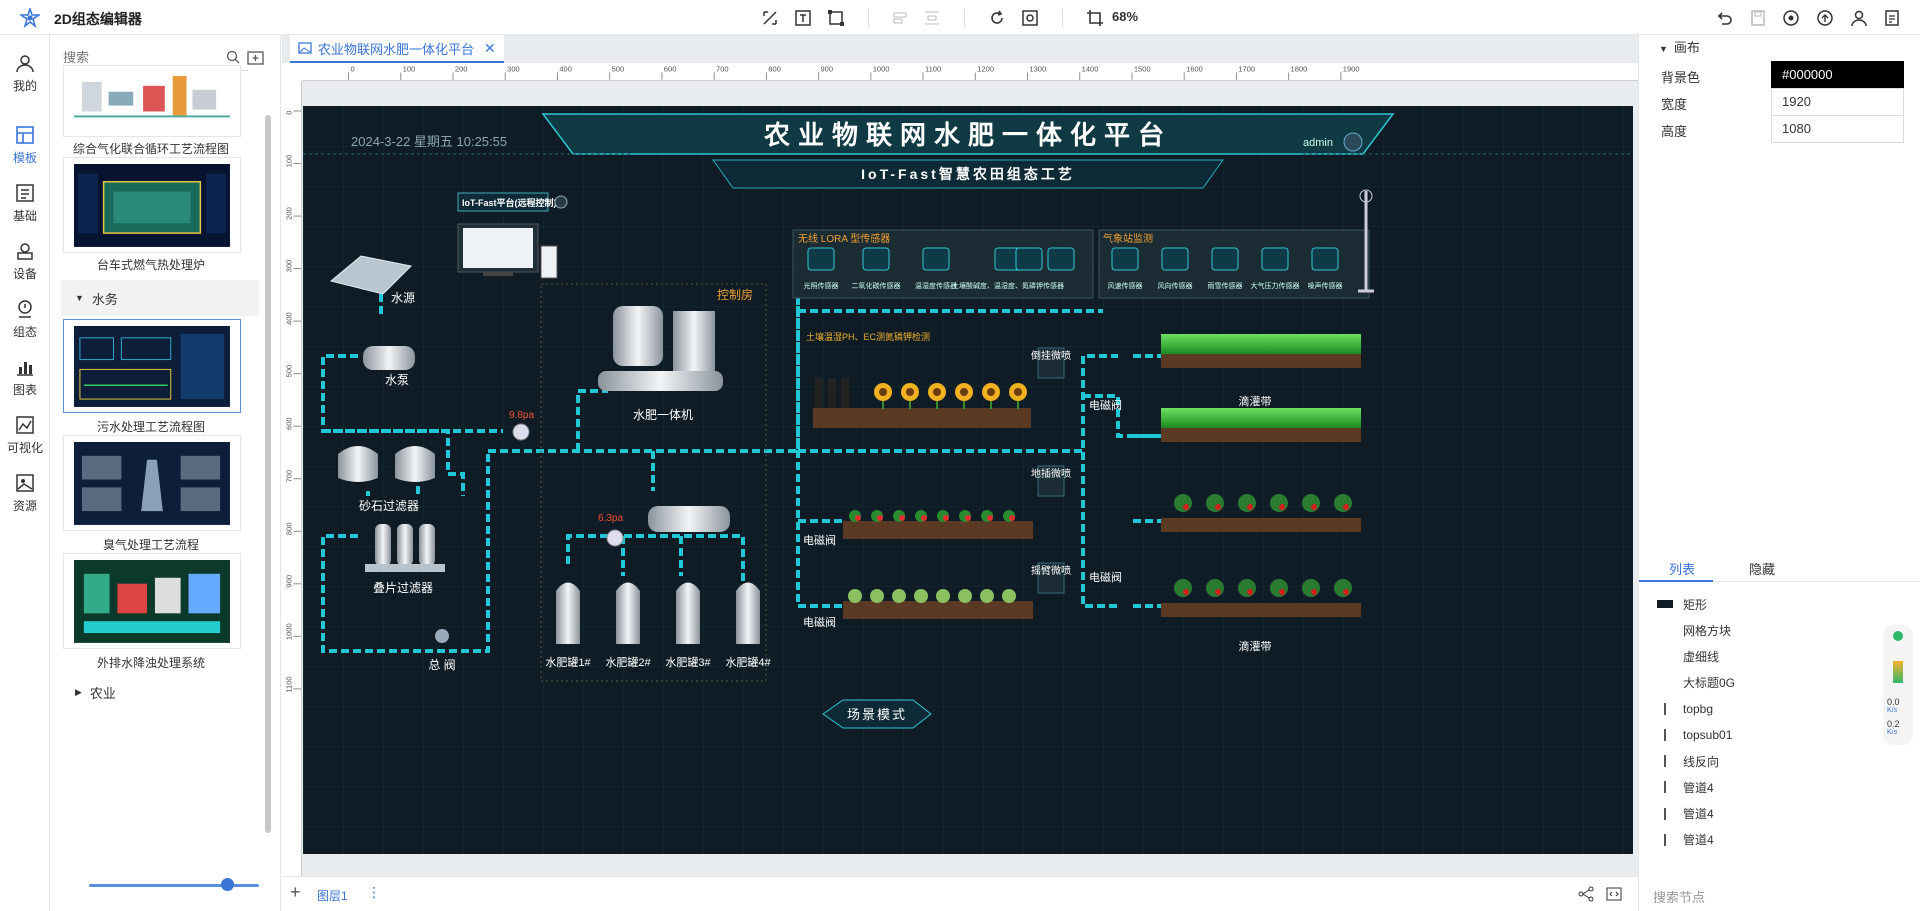 The height and width of the screenshot is (911, 1920). What do you see at coordinates (295, 892) in the screenshot?
I see `add-layer-icon: +` at bounding box center [295, 892].